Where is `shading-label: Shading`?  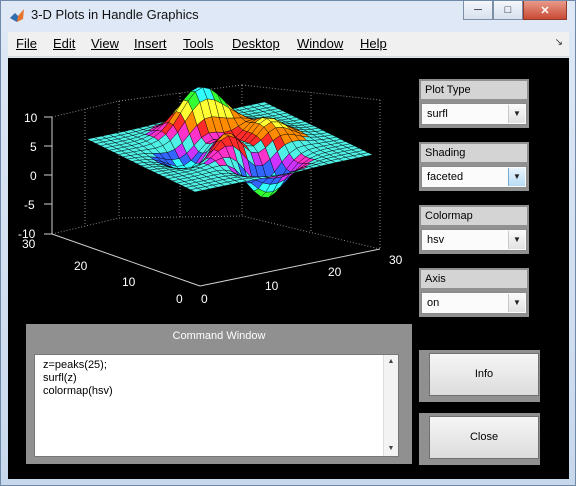 shading-label: Shading is located at coordinates (474, 153).